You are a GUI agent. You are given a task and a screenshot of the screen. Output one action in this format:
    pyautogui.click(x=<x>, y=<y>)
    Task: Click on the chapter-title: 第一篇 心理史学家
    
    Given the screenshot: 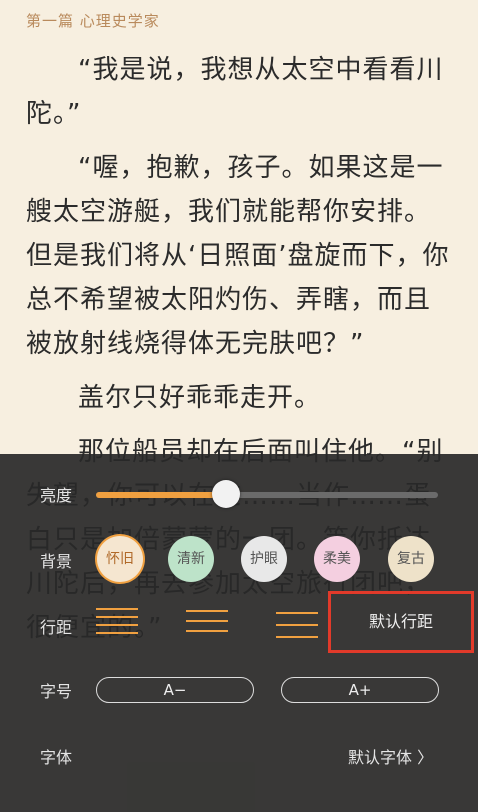 What is the action you would take?
    pyautogui.click(x=93, y=21)
    